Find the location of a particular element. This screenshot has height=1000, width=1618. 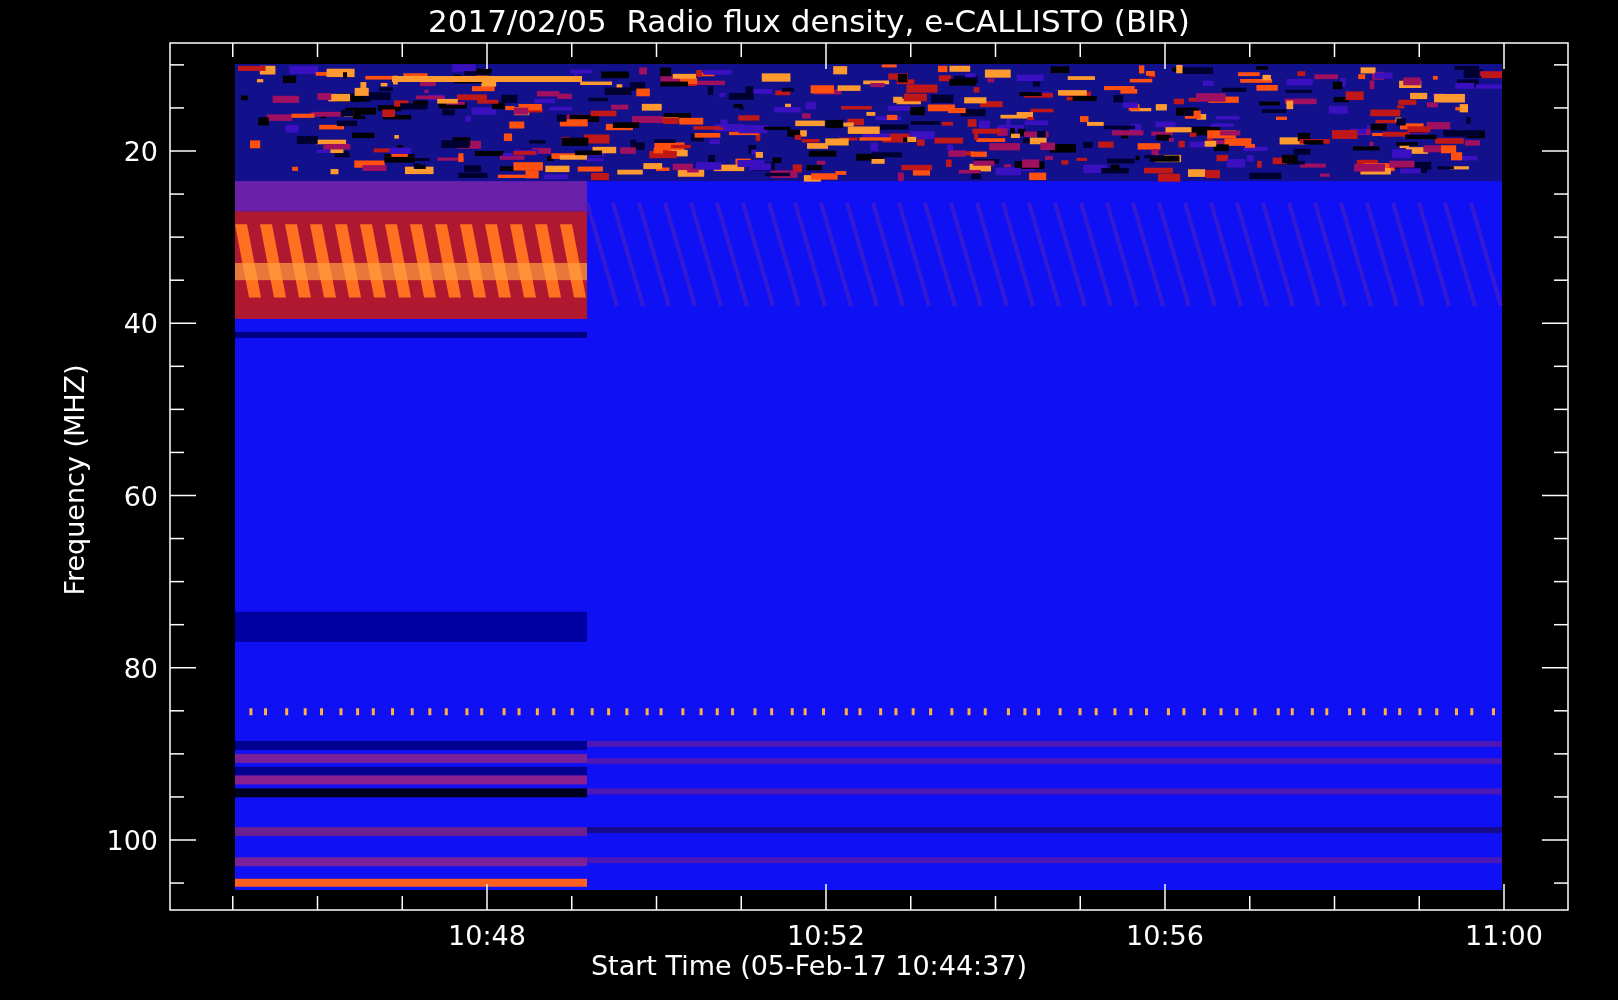

x-tick-label: 10:56 is located at coordinates (1165, 935).